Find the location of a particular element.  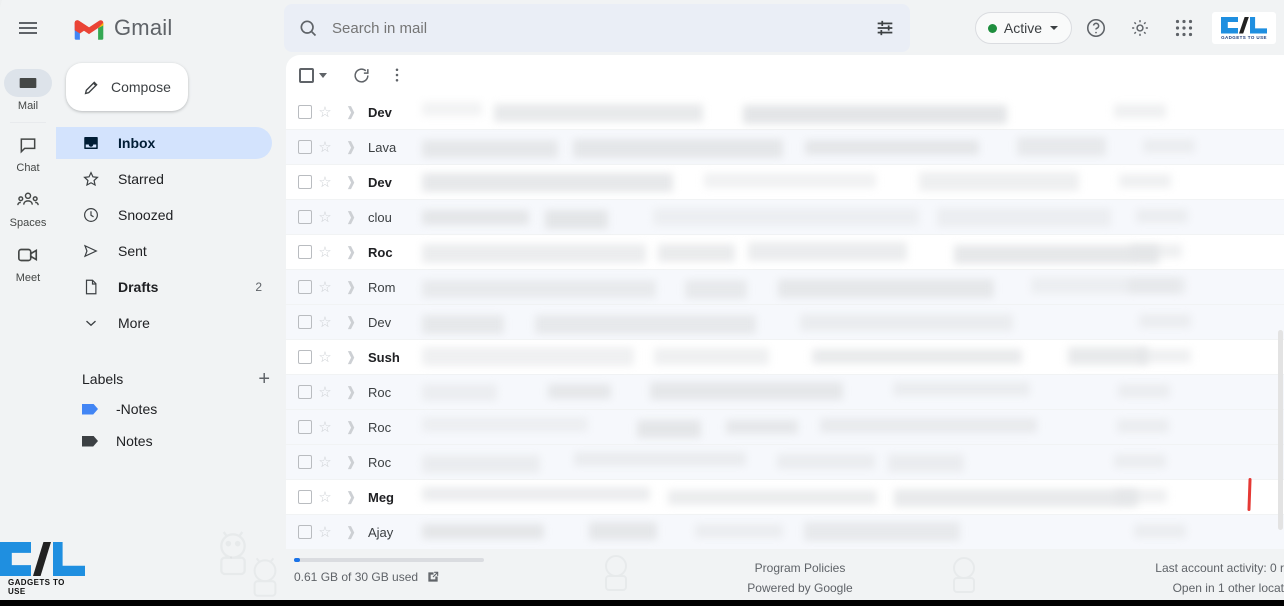

sidebar-label-more: More is located at coordinates (134, 323).